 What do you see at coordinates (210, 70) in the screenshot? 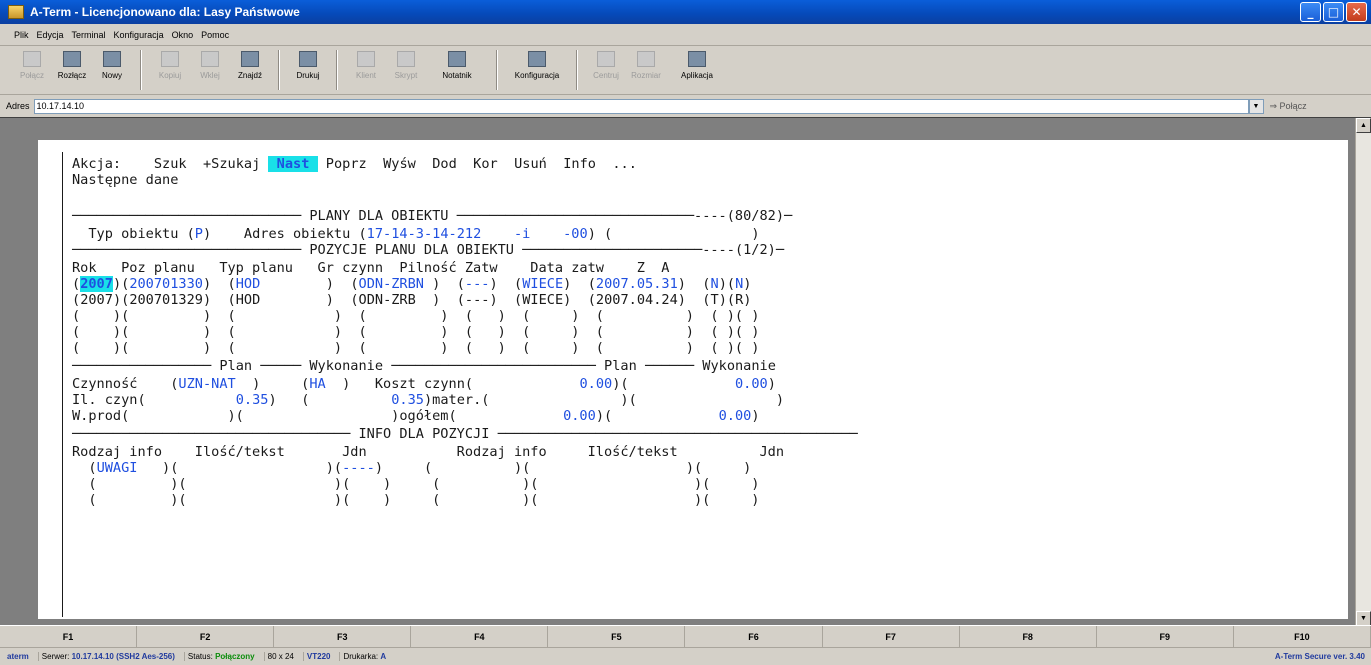
I see `paste-button: Wklej` at bounding box center [210, 70].